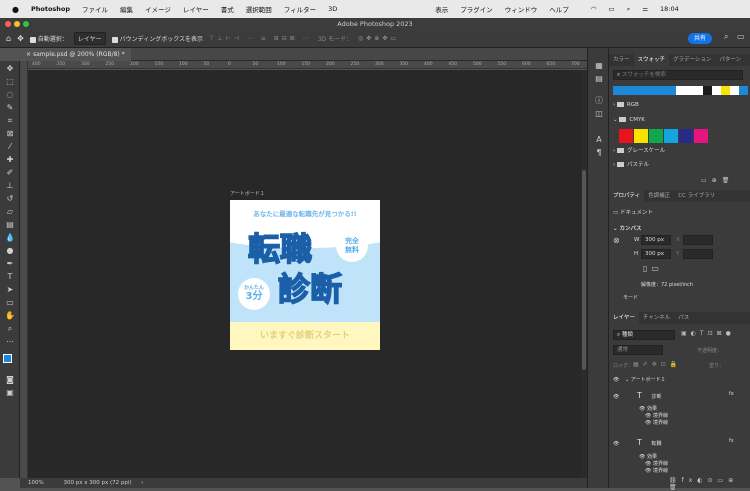 Image resolution: width=750 pixels, height=491 pixels. What do you see at coordinates (696, 196) in the screenshot?
I see `tab-cc-libraries: CC ライブラリ` at bounding box center [696, 196].